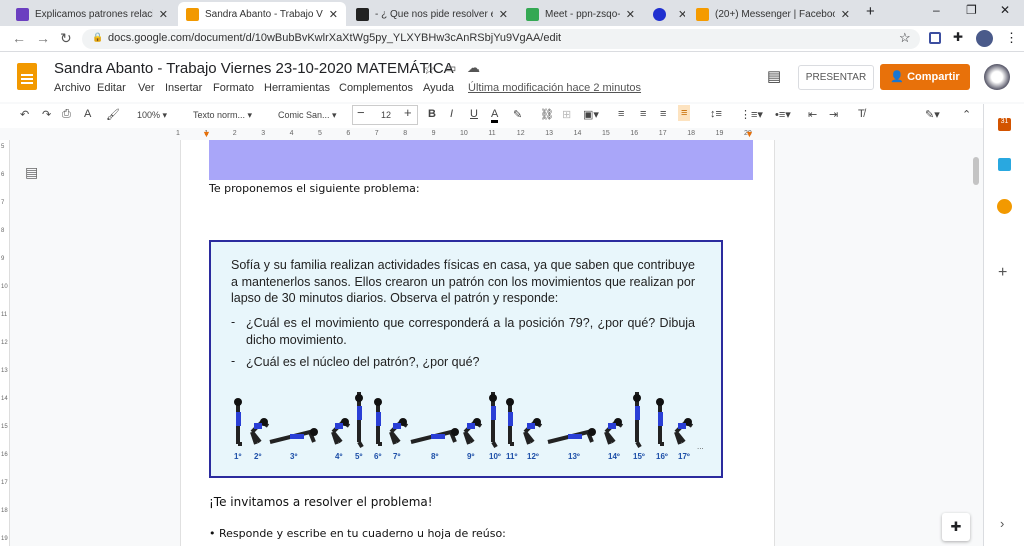 This screenshot has height=546, width=1024. Describe the element at coordinates (111, 88) in the screenshot. I see `menu-item: Editar` at that location.